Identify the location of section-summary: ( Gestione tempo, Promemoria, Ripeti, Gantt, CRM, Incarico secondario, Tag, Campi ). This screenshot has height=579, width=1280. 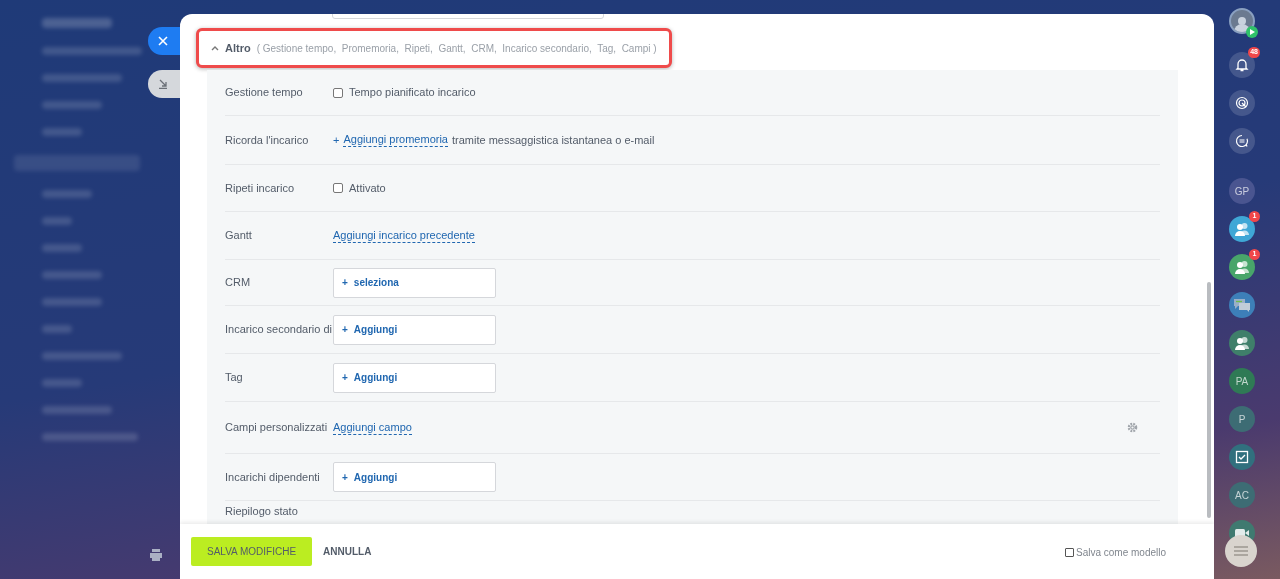
(456, 48).